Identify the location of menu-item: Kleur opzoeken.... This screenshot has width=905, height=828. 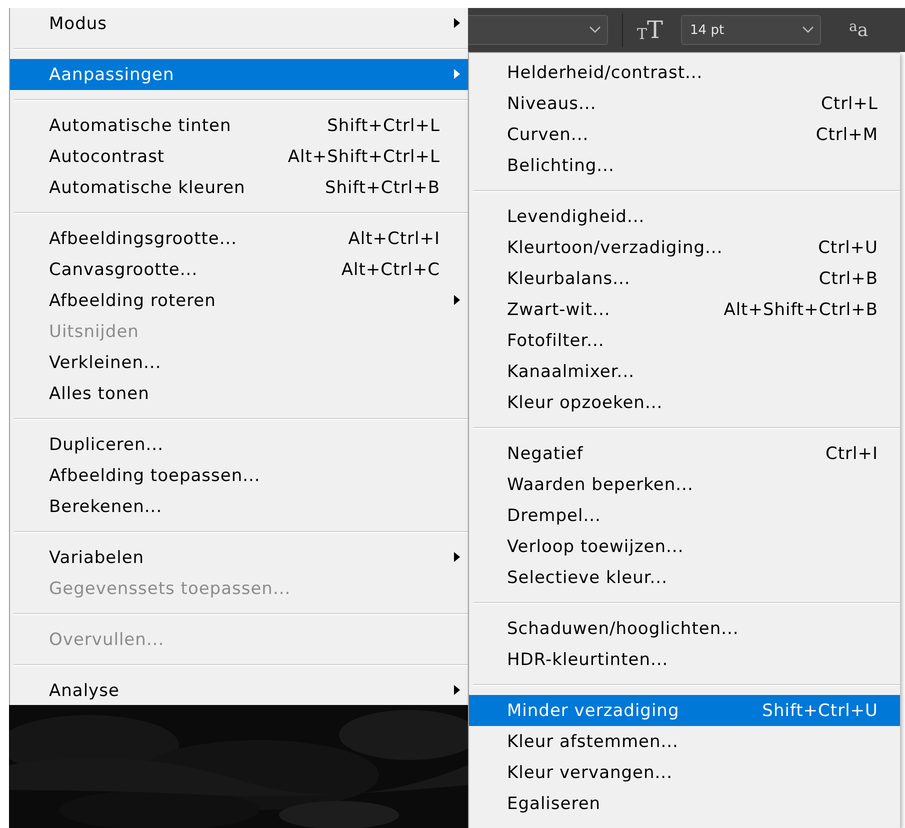
(684, 402).